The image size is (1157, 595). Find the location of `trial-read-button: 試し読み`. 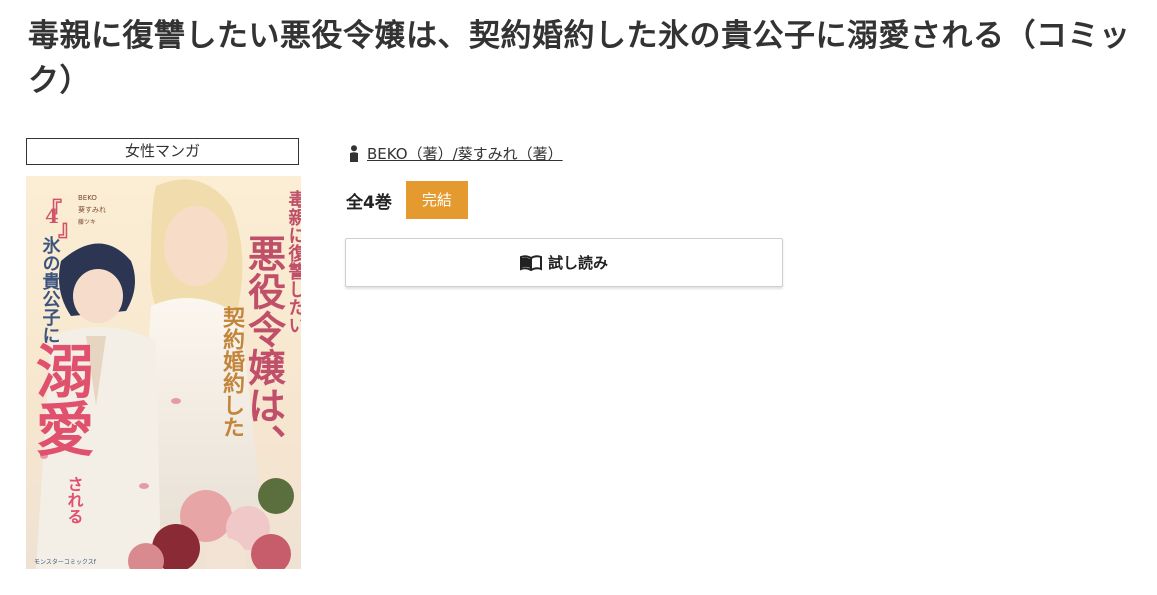

trial-read-button: 試し読み is located at coordinates (564, 262).